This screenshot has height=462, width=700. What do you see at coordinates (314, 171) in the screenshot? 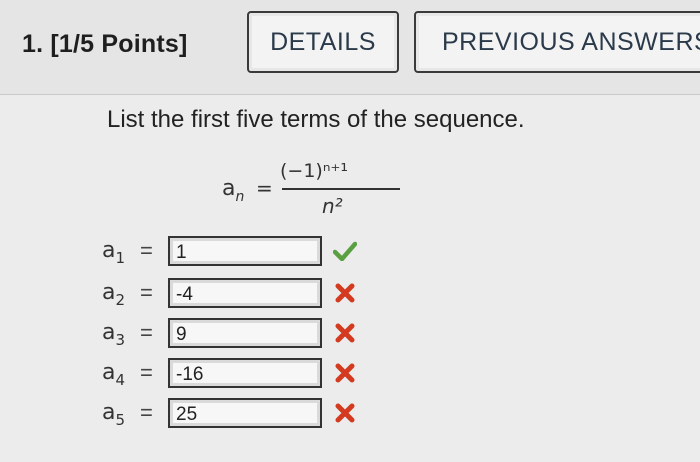
I see `formula-numerator: (−1)ⁿ⁺¹` at bounding box center [314, 171].